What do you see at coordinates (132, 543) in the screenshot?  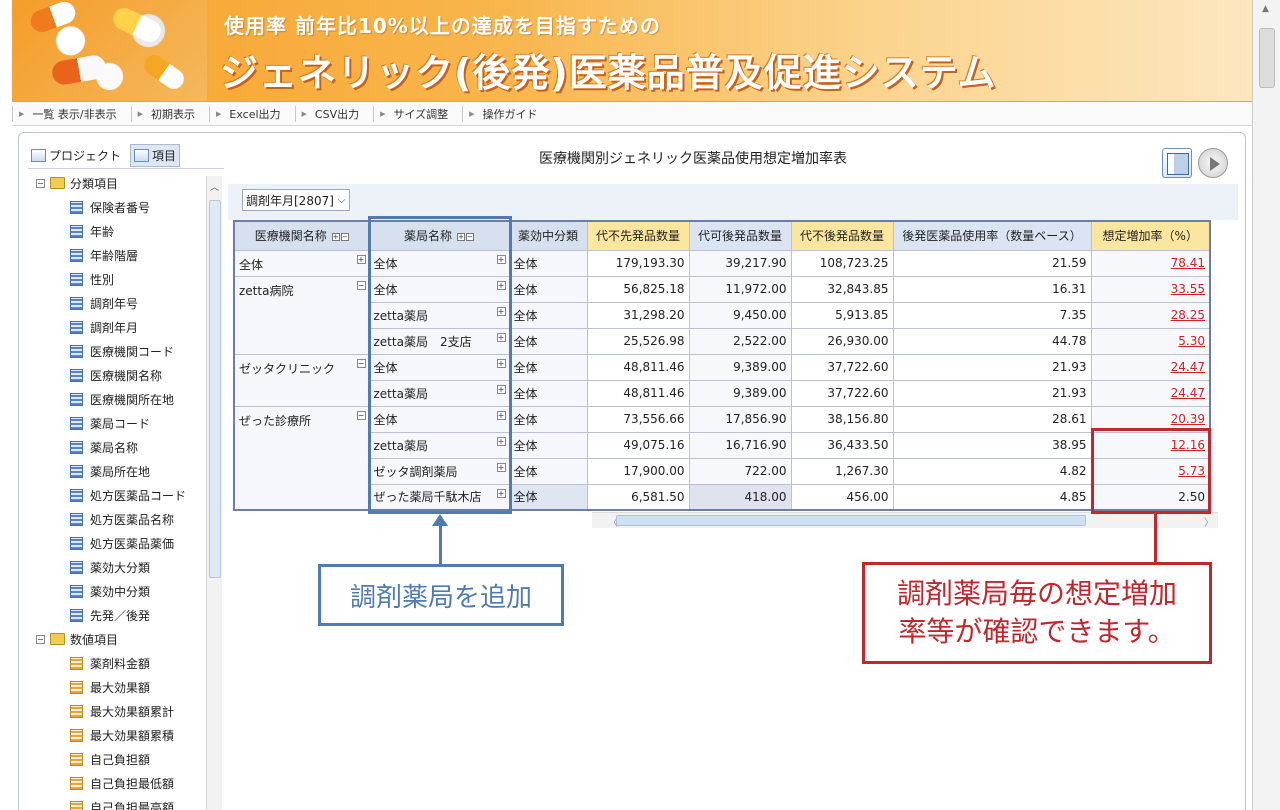 I see `tree-item-label: 処方医薬品薬価` at bounding box center [132, 543].